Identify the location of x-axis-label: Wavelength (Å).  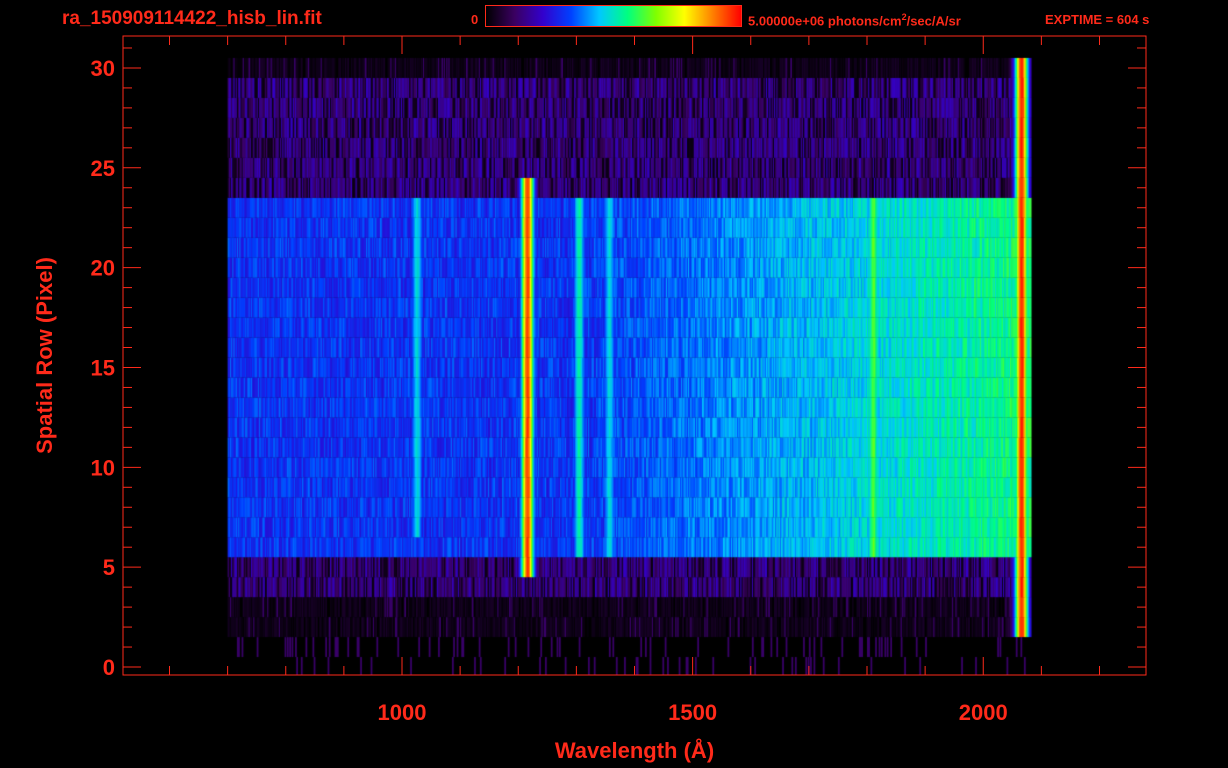
(634, 750).